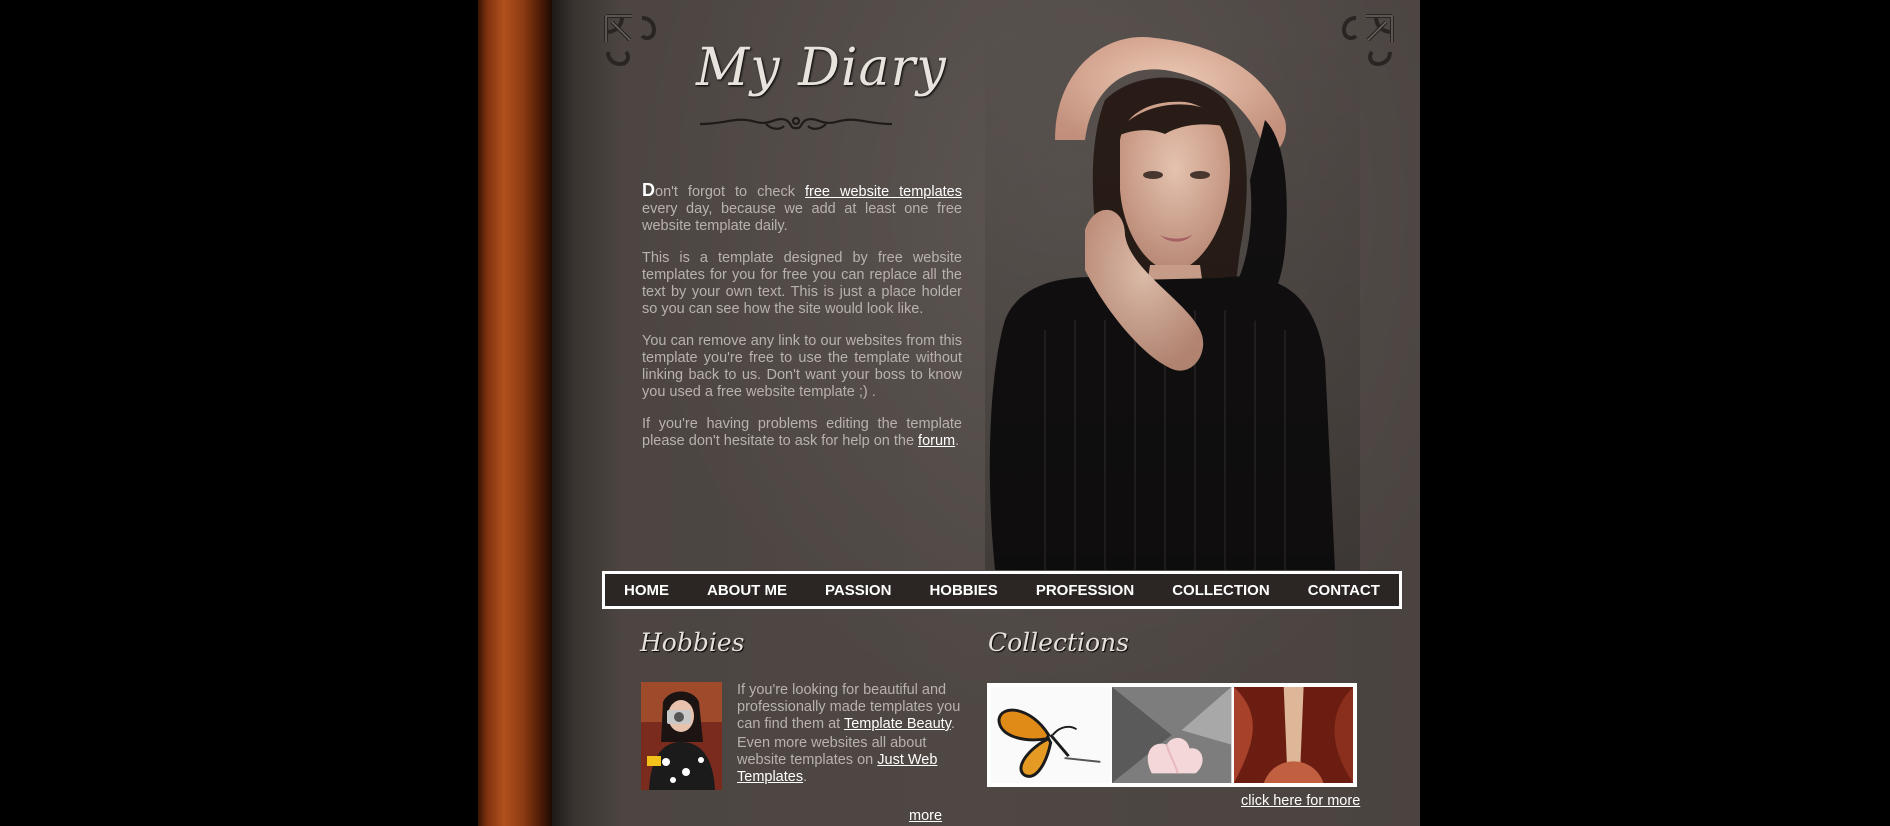  What do you see at coordinates (1300, 801) in the screenshot?
I see `collections-more-link: click here for more` at bounding box center [1300, 801].